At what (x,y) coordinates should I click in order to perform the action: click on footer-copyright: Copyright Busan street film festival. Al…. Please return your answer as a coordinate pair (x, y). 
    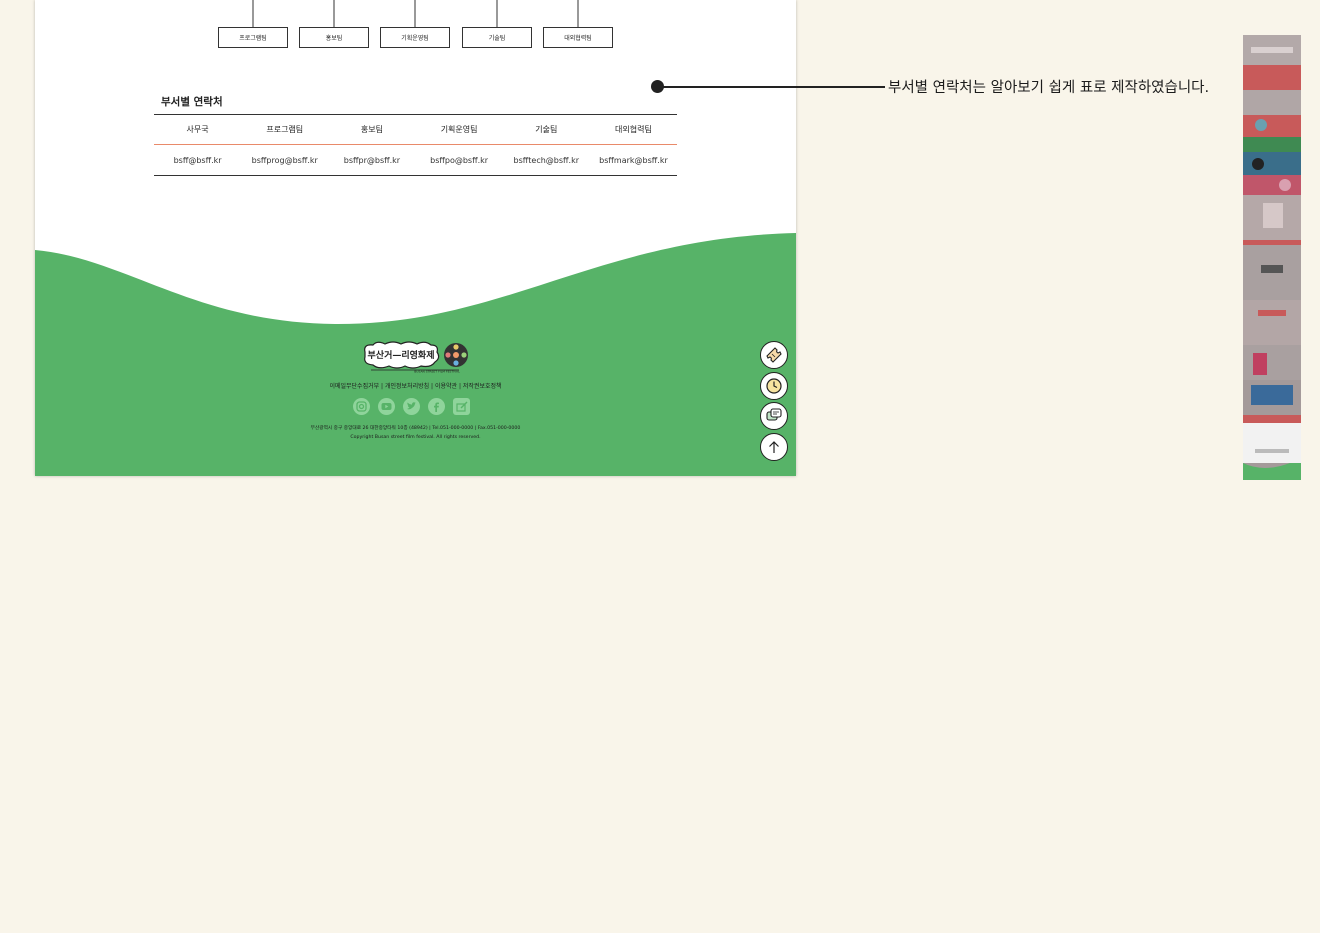
    Looking at the image, I should click on (415, 437).